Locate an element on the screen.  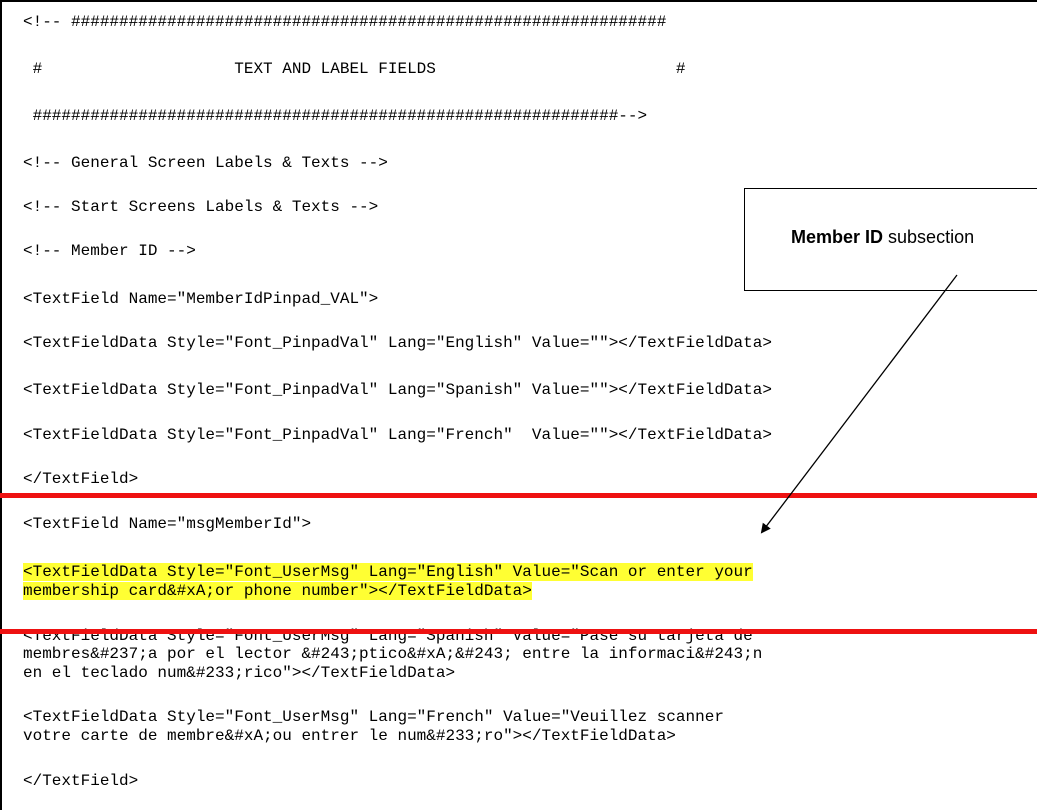
callout-box: Member ID subsection is located at coordinates (890, 239).